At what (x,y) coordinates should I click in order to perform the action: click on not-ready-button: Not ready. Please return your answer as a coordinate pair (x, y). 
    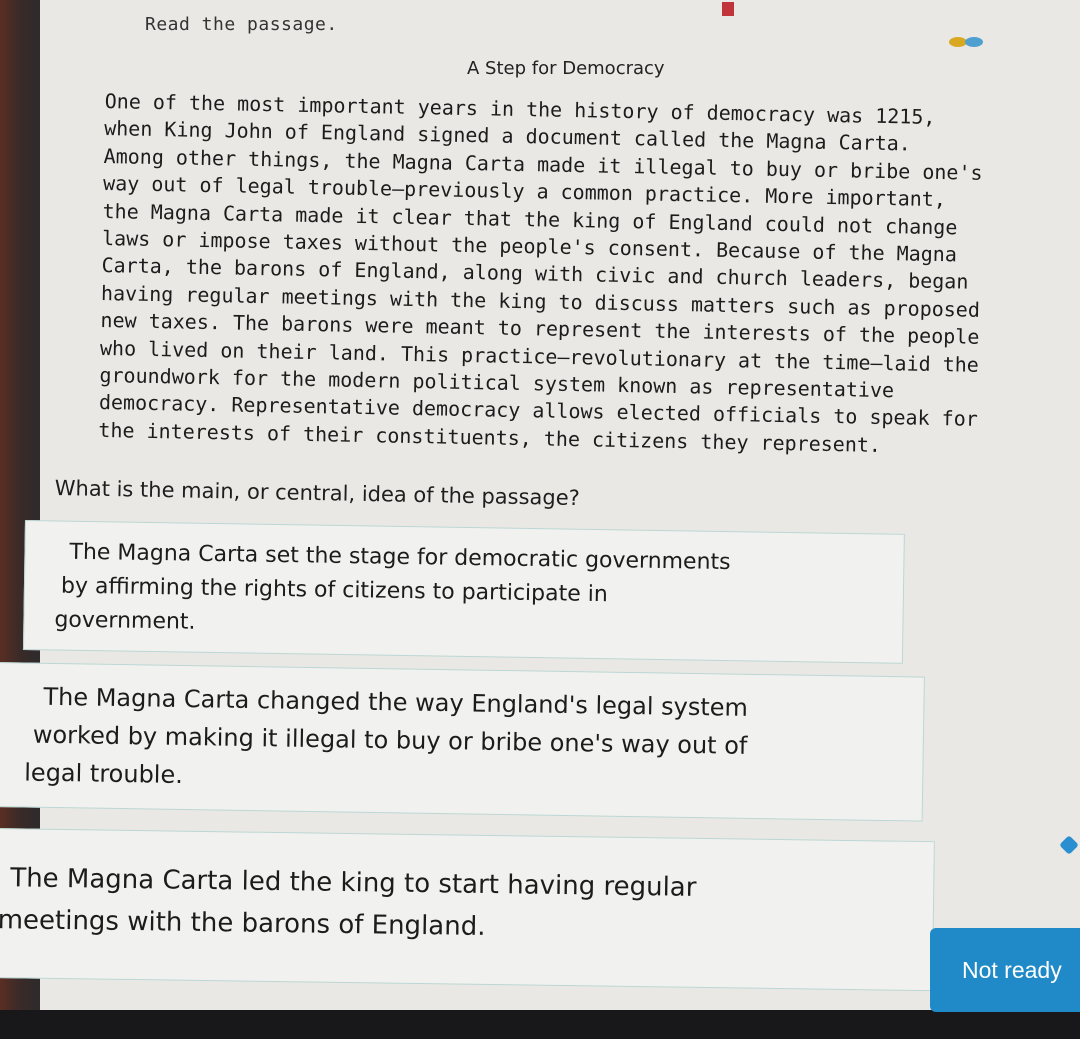
    Looking at the image, I should click on (1005, 970).